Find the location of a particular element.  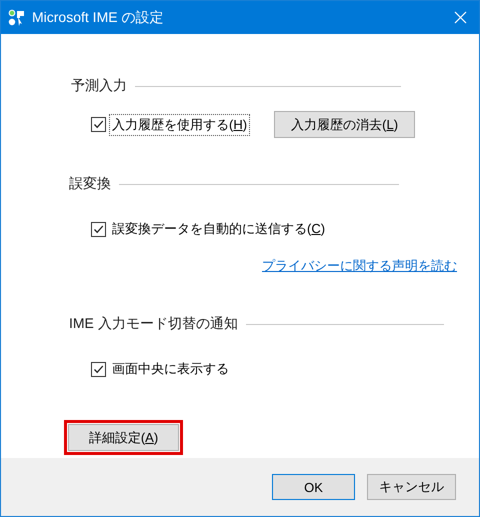

checkbox-label: 誤変換データを自動的に送信する(C) is located at coordinates (218, 229).